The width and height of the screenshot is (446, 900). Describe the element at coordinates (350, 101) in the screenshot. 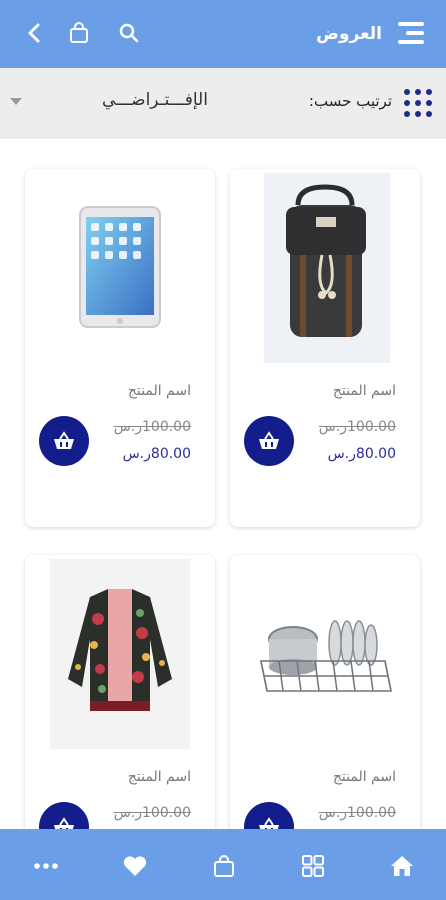

I see `sort-label: ترتيب حسب:` at that location.